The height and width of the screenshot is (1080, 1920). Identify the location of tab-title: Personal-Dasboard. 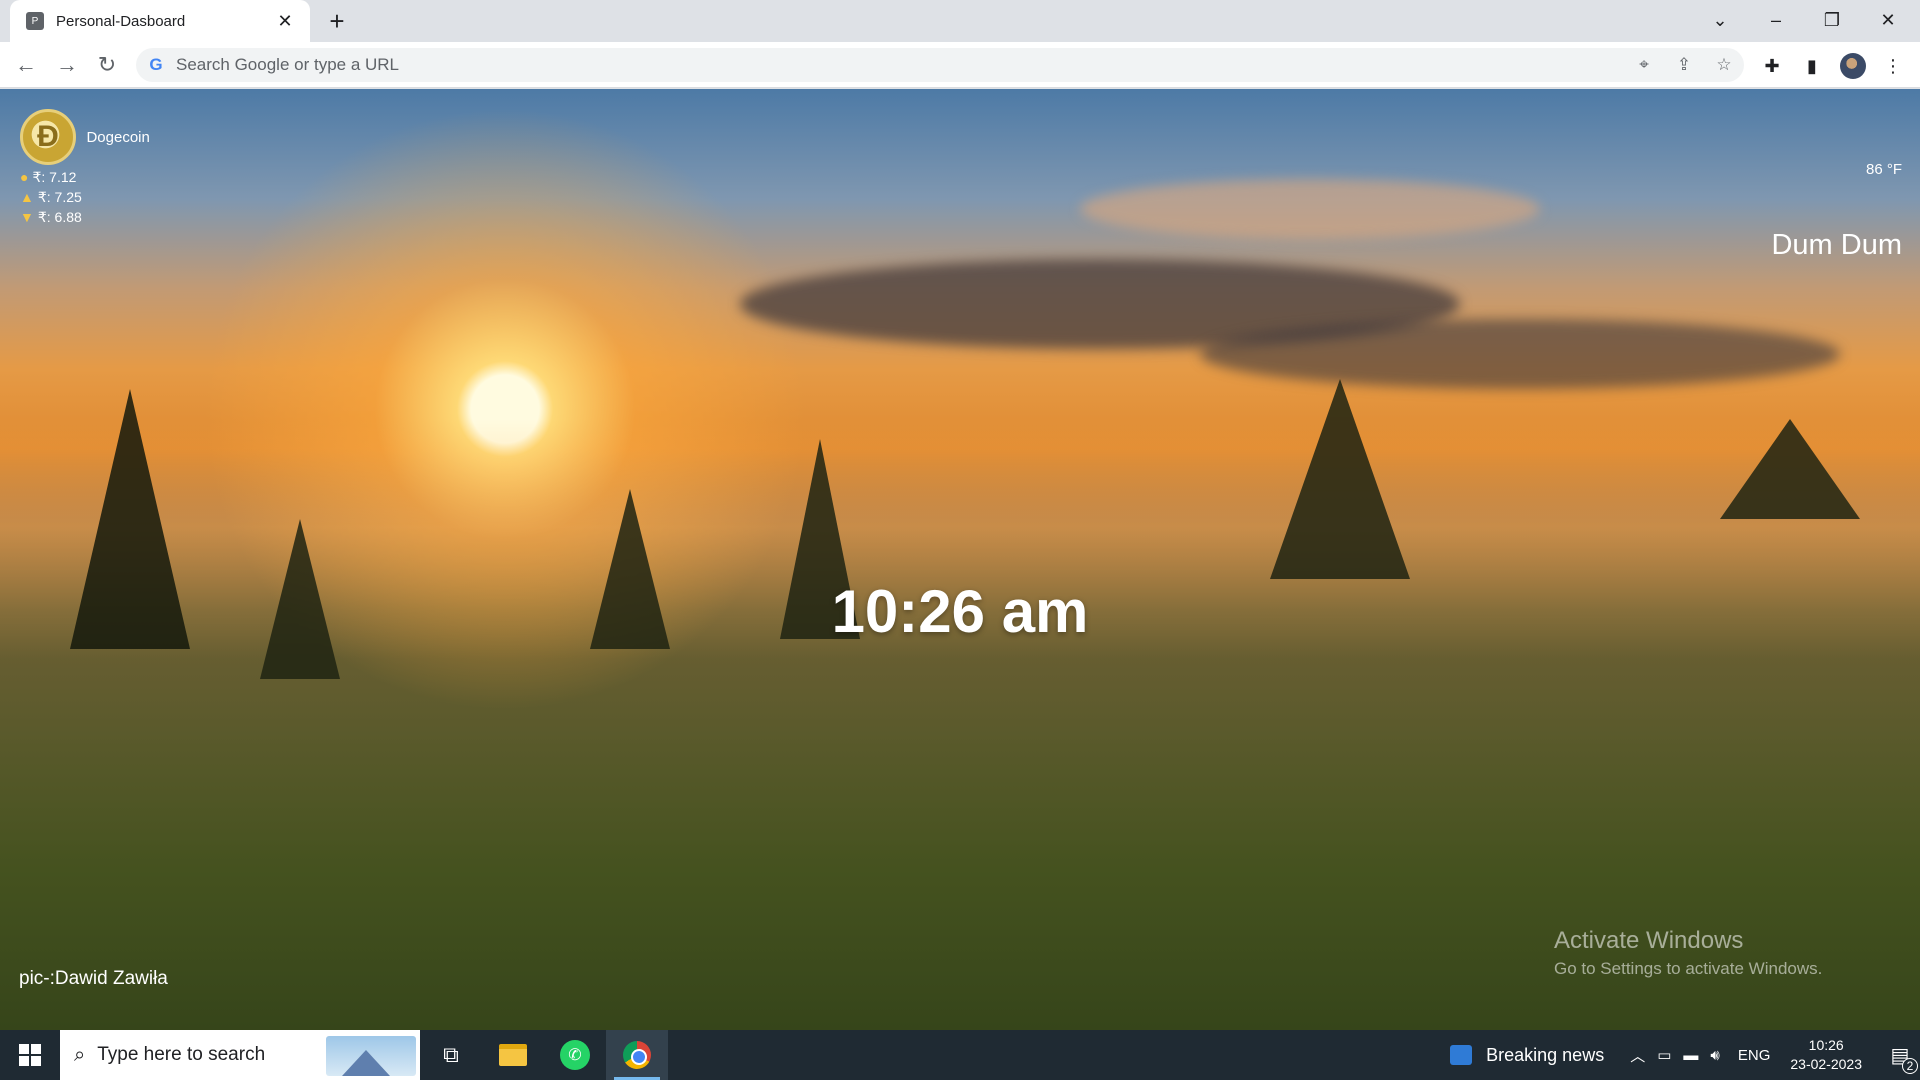
(121, 21).